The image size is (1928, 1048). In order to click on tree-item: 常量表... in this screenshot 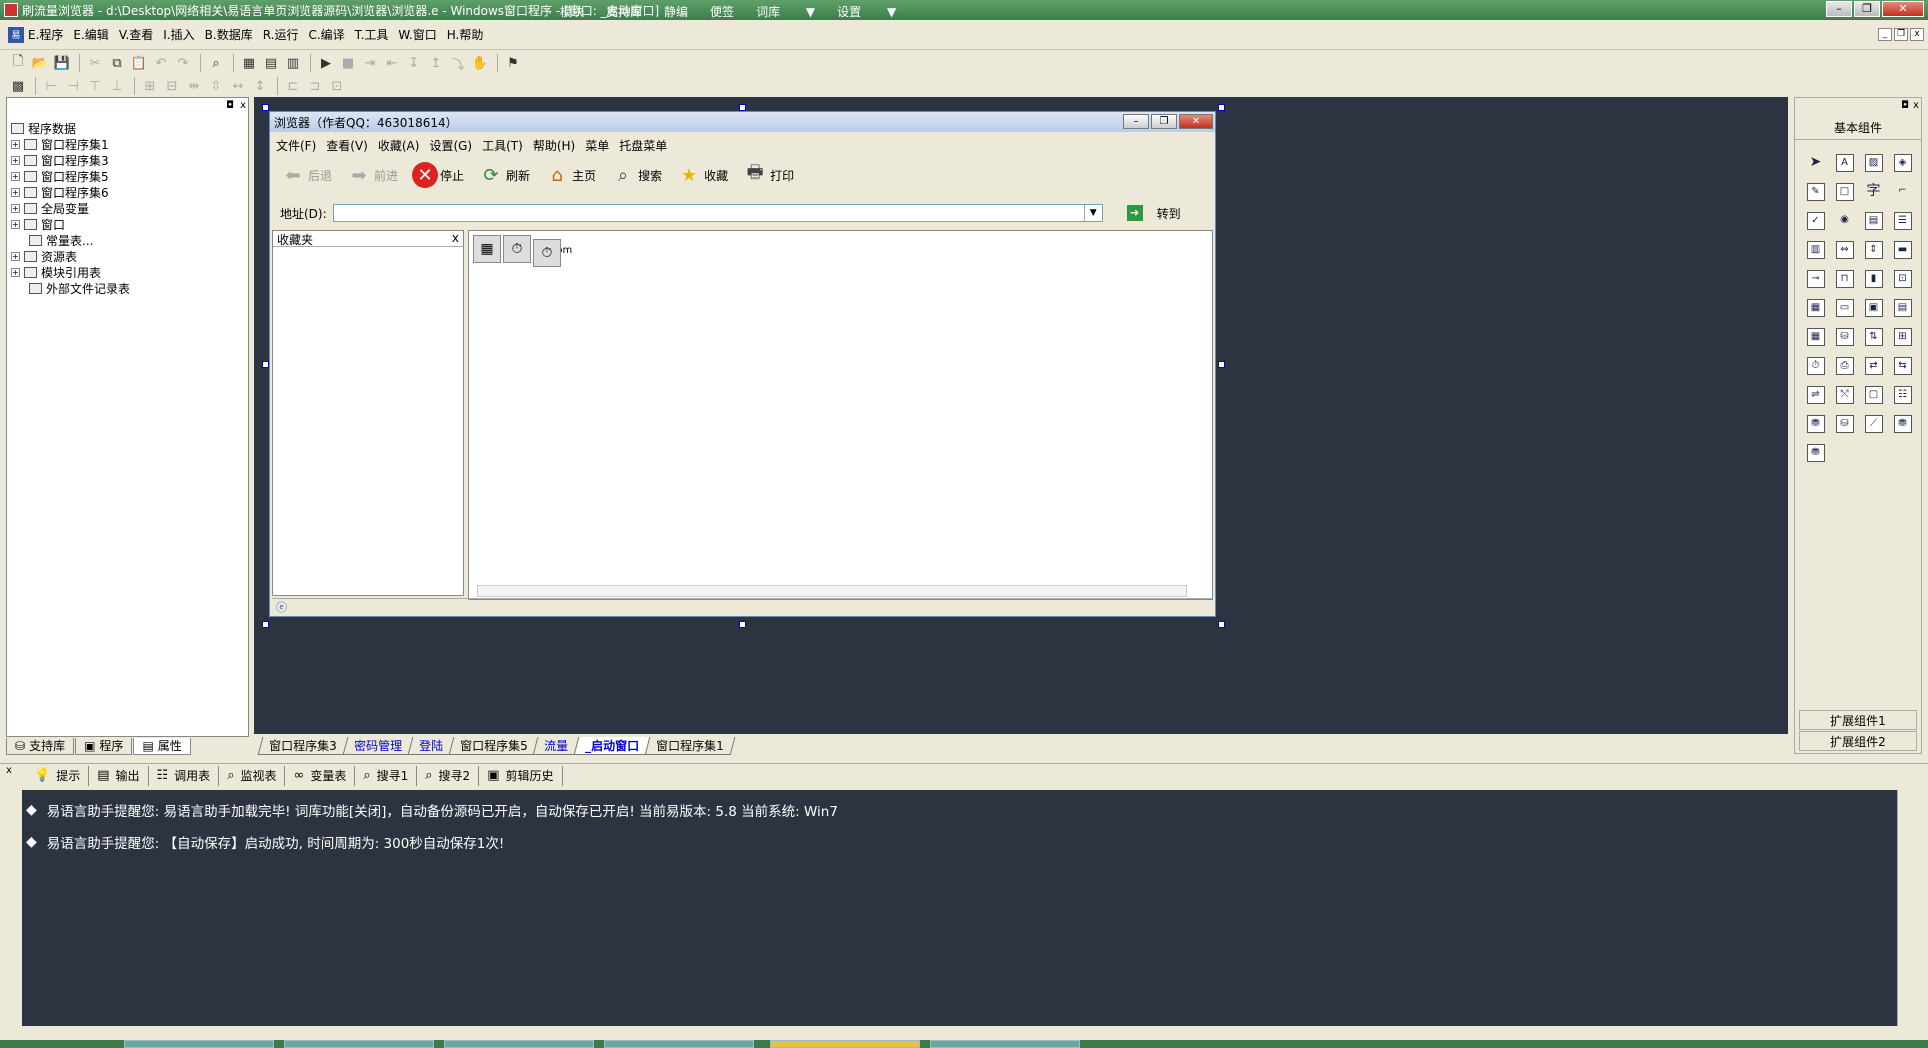, I will do `click(70, 240)`.